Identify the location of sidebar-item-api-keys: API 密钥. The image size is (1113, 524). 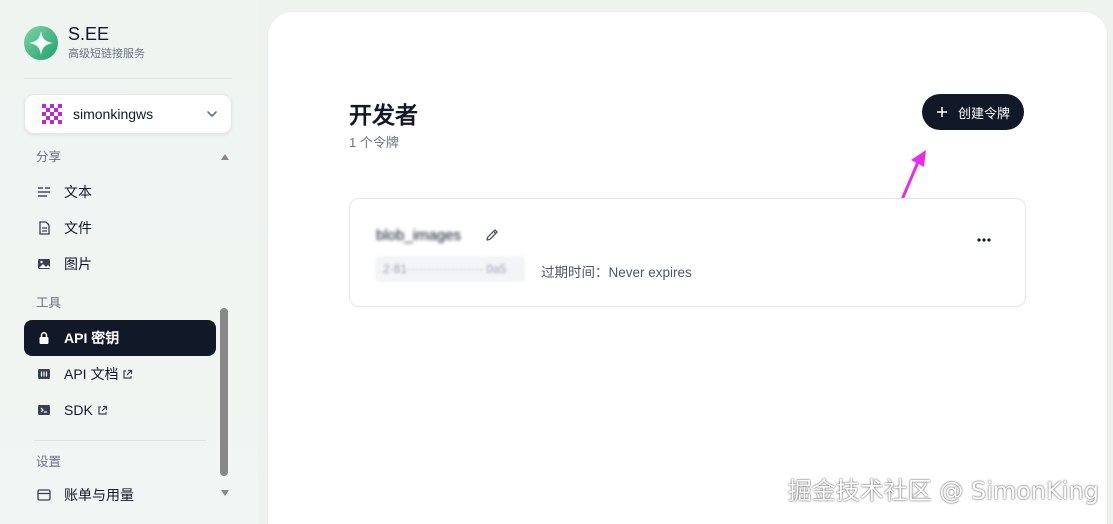
(120, 338).